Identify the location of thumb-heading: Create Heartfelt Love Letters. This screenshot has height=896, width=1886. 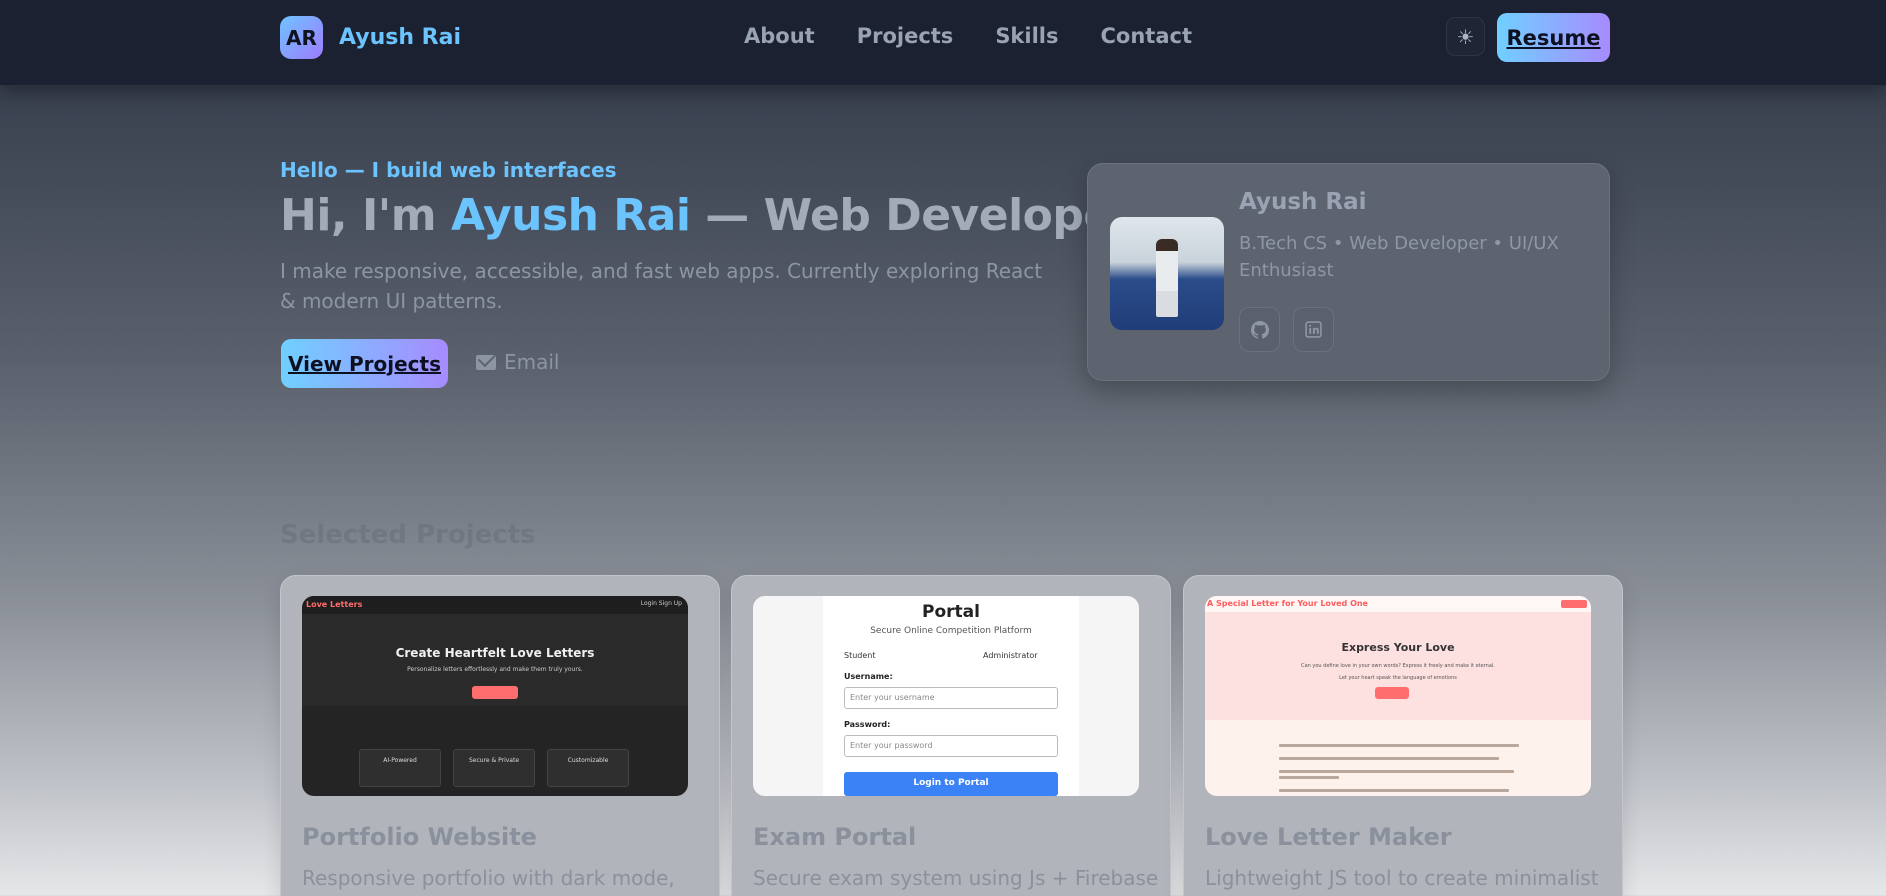
(495, 653).